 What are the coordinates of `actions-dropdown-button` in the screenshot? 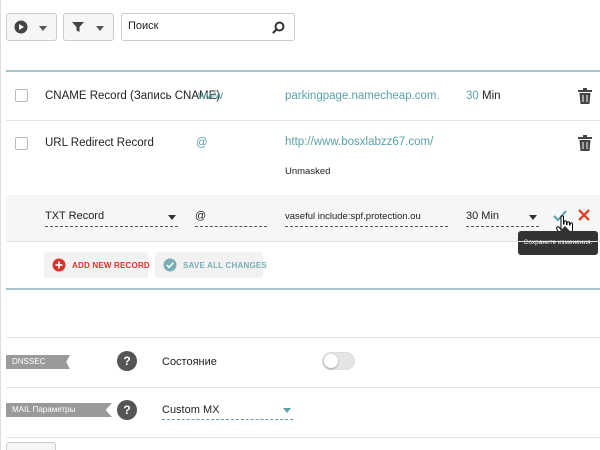 It's located at (31, 27).